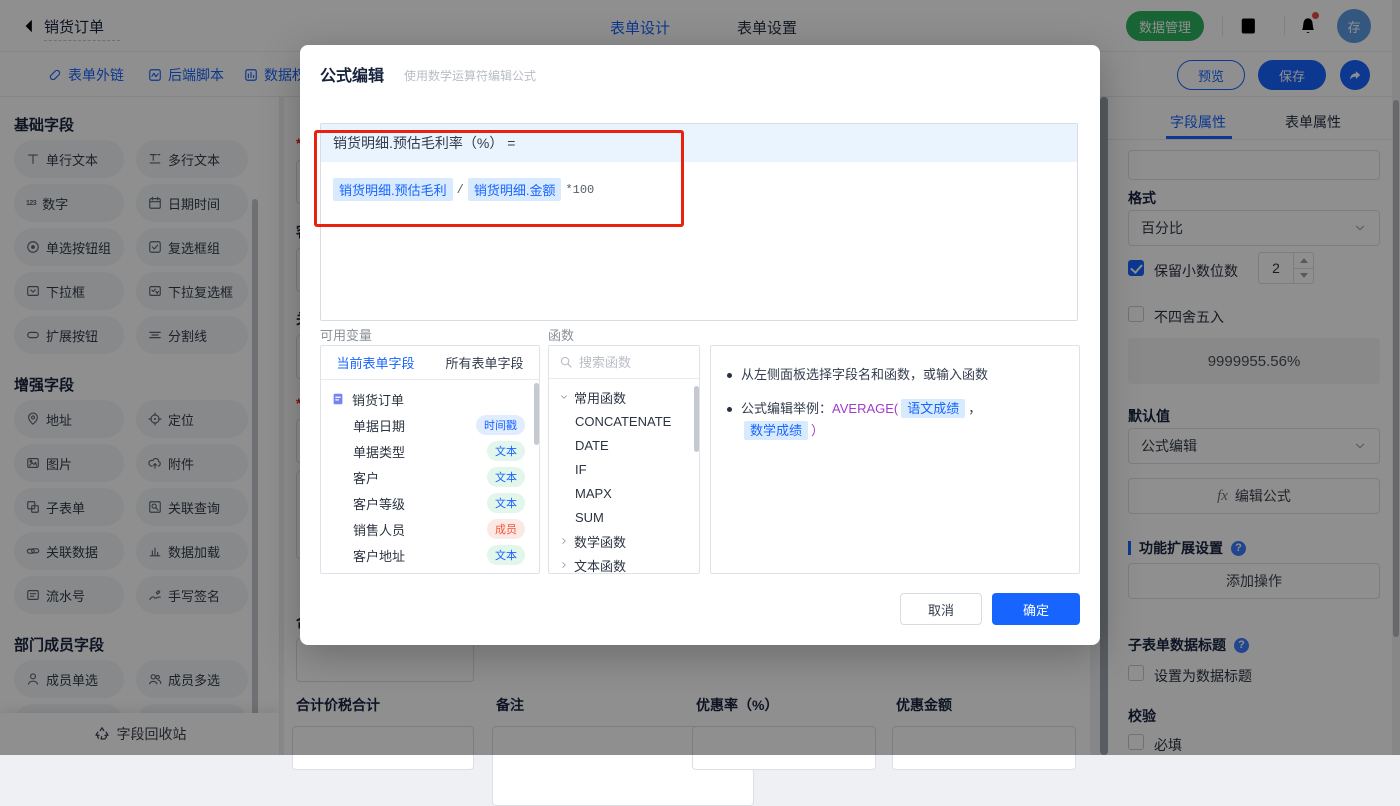 Image resolution: width=1400 pixels, height=806 pixels. What do you see at coordinates (1036, 609) in the screenshot?
I see `confirm-button: 确定` at bounding box center [1036, 609].